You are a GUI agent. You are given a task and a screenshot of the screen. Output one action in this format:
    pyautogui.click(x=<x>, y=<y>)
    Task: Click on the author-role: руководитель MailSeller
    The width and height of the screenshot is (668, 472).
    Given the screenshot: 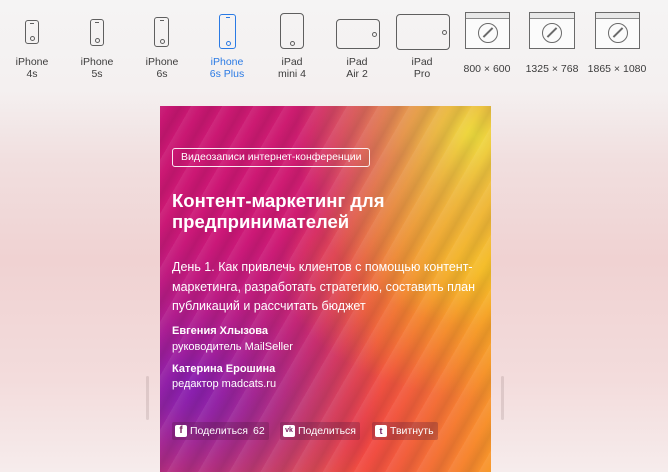 What is the action you would take?
    pyautogui.click(x=232, y=347)
    